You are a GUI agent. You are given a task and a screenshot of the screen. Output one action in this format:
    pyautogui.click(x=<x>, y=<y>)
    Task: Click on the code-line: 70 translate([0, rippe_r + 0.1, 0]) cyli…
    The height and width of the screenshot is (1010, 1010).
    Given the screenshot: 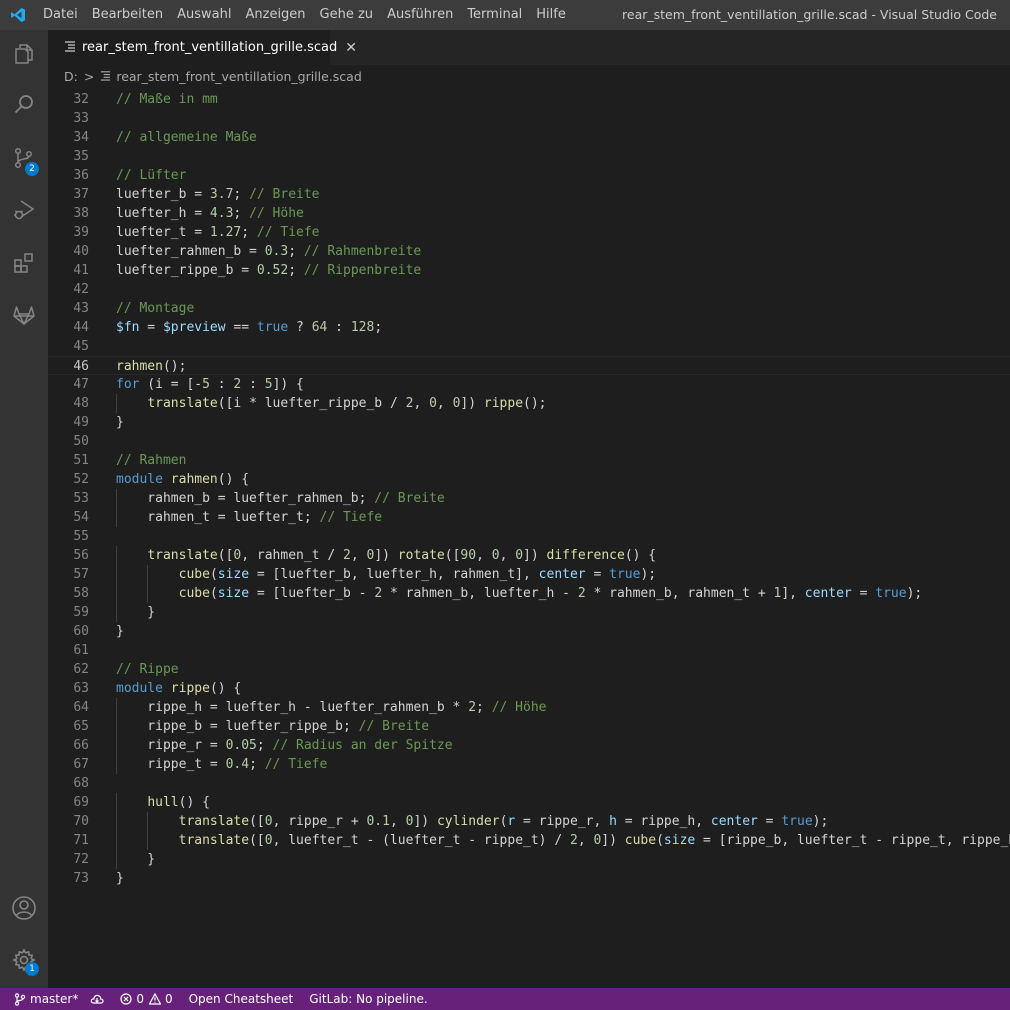 What is the action you would take?
    pyautogui.click(x=529, y=821)
    